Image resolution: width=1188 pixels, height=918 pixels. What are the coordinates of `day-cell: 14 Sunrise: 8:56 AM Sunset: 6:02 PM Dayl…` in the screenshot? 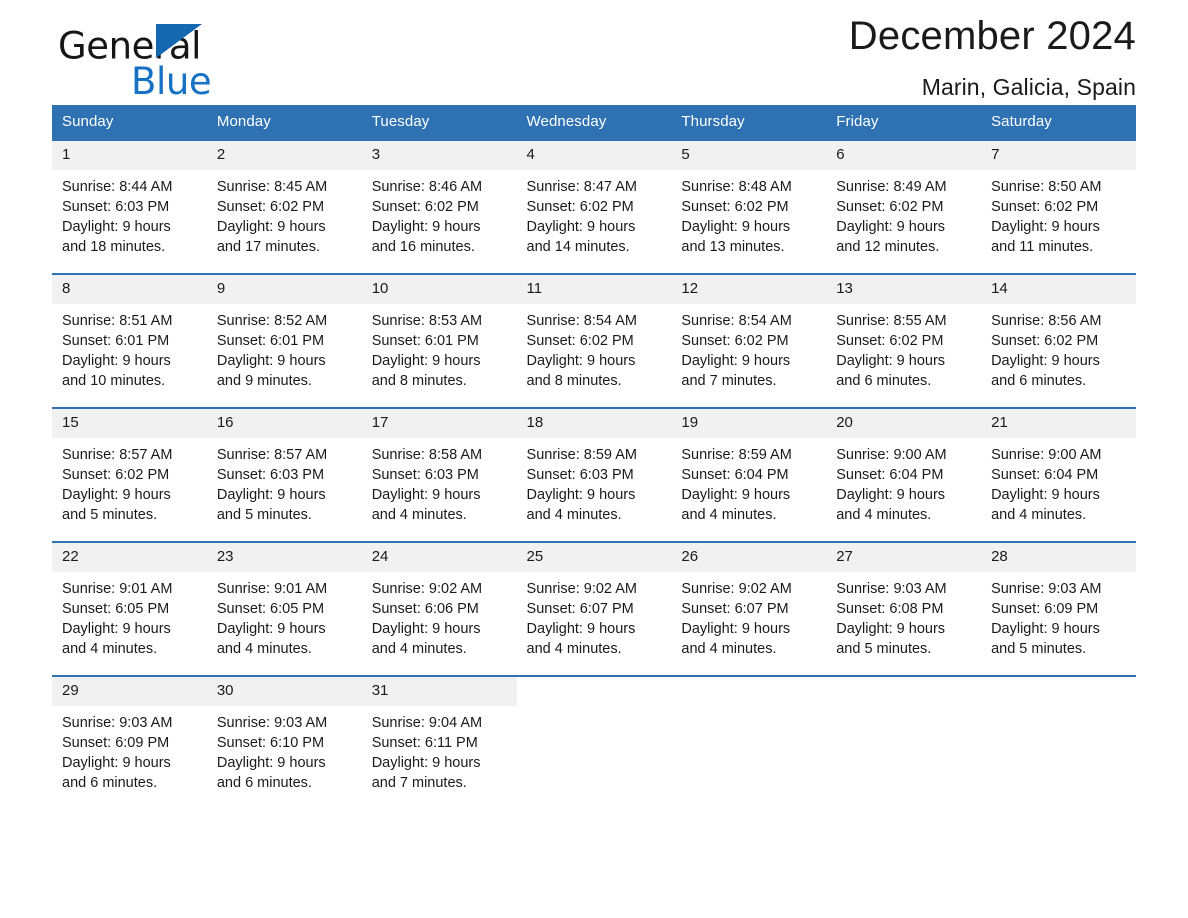 It's located at (1058, 340).